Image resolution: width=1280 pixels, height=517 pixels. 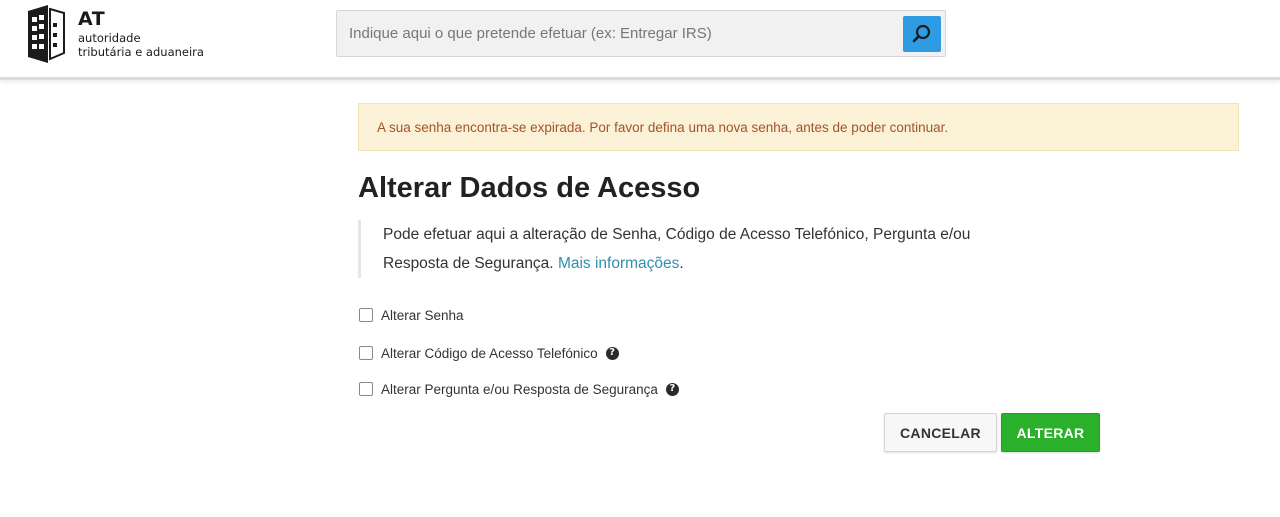 I want to click on intro-link-suffix: ., so click(x=681, y=263).